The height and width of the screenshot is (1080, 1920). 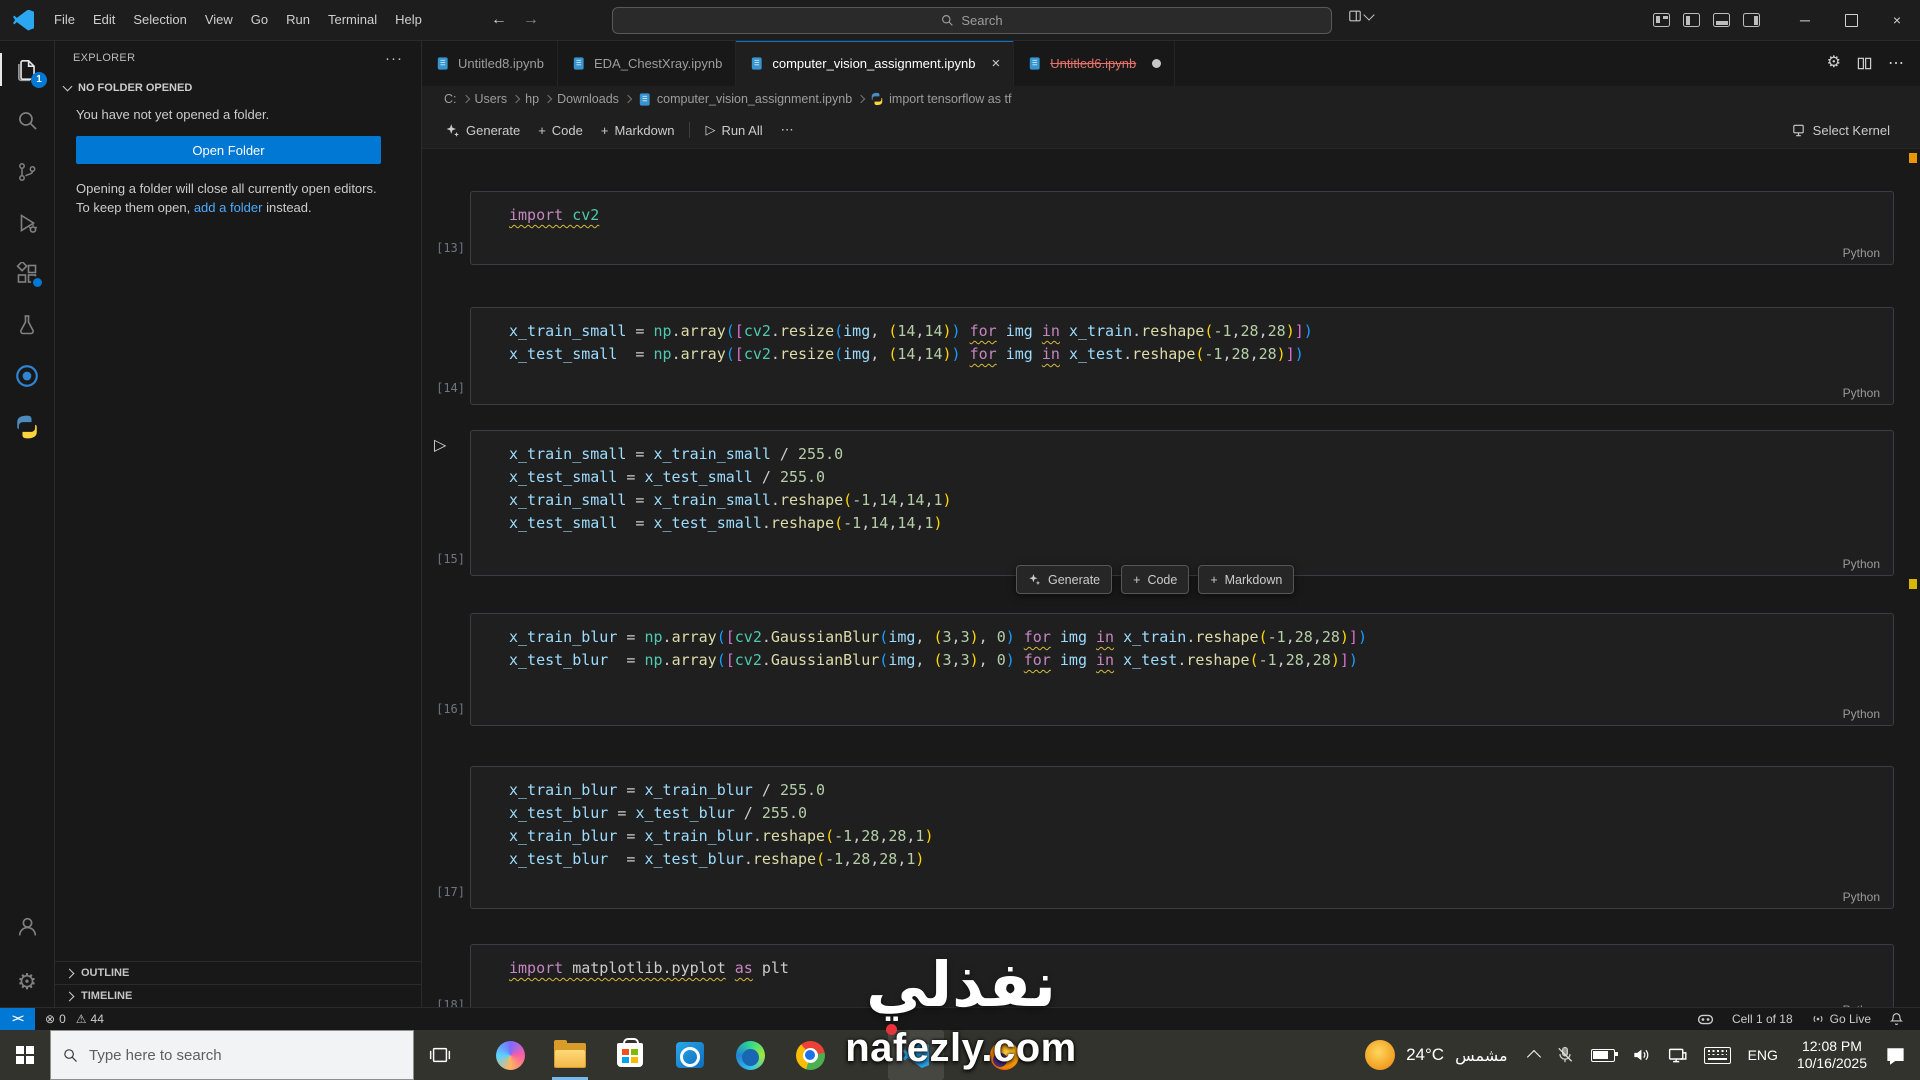 I want to click on chrome-taskbar-icon, so click(x=810, y=1055).